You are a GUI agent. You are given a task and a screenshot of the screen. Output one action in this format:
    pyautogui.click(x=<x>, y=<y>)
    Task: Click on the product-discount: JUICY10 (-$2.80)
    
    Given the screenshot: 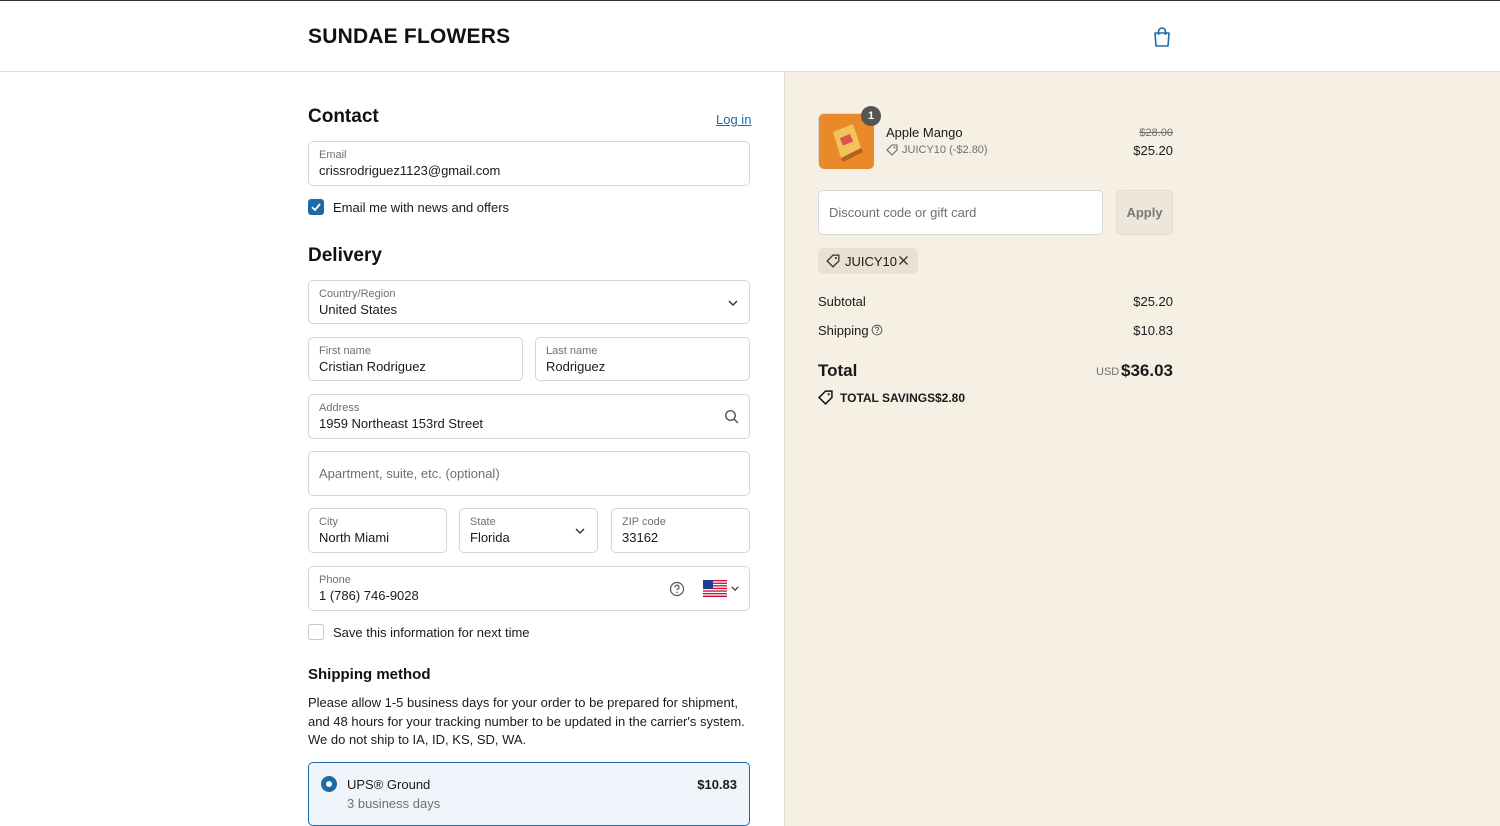 What is the action you would take?
    pyautogui.click(x=945, y=150)
    